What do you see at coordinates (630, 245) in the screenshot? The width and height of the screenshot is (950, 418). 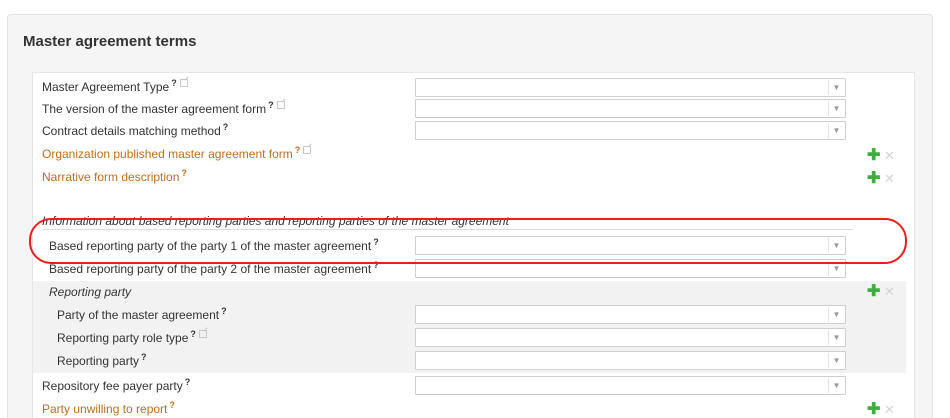 I see `based-party-1-select: ▼` at bounding box center [630, 245].